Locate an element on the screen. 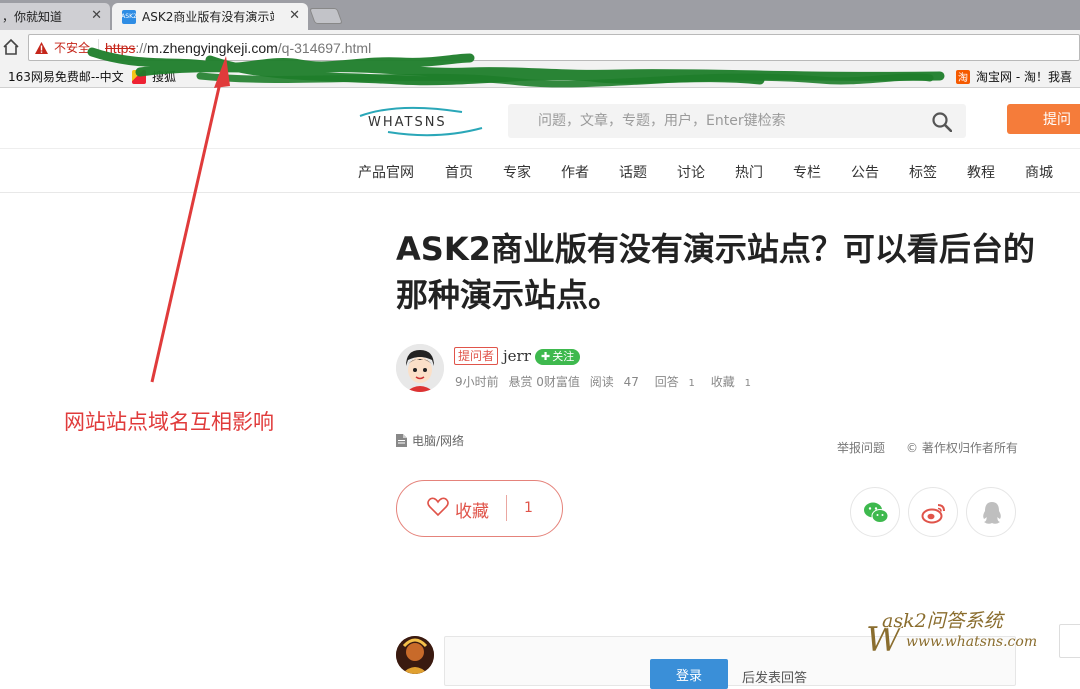 The width and height of the screenshot is (1080, 689). nav-item: 专家 is located at coordinates (517, 172).